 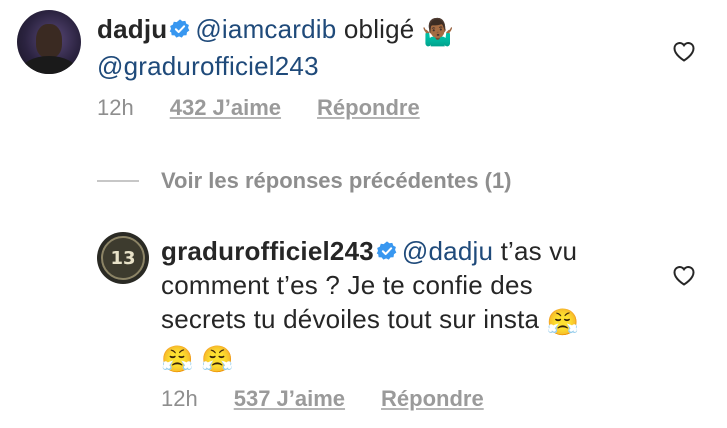 I want to click on gradur-avatar: 13, so click(x=123, y=258).